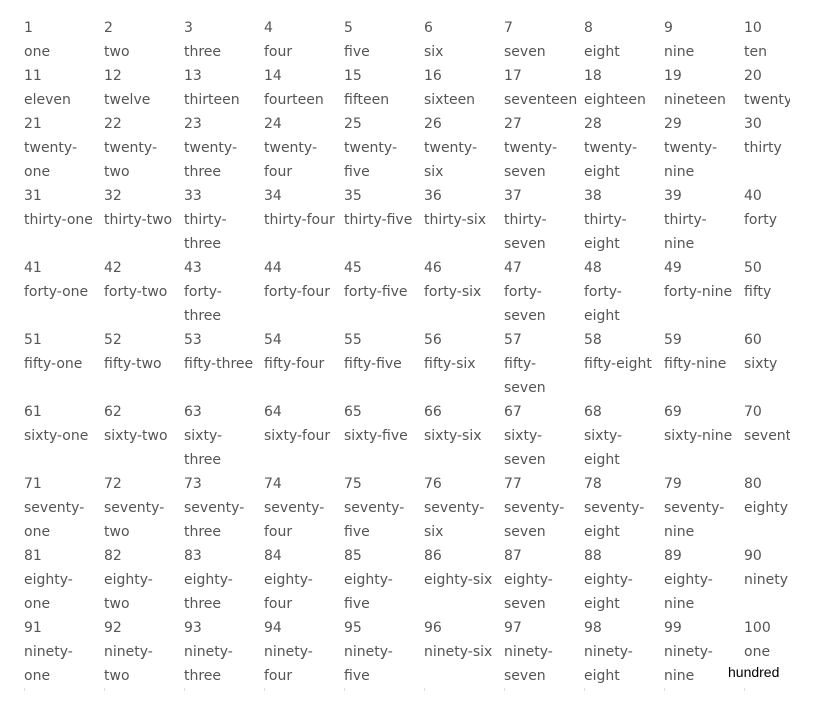 The width and height of the screenshot is (815, 716). What do you see at coordinates (273, 484) in the screenshot?
I see `cell-number: 74` at bounding box center [273, 484].